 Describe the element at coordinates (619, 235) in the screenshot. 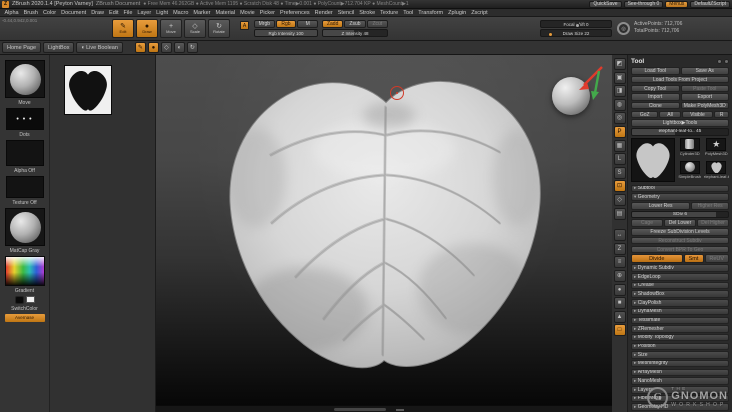

I see `move-canvas-icon: ↔` at that location.